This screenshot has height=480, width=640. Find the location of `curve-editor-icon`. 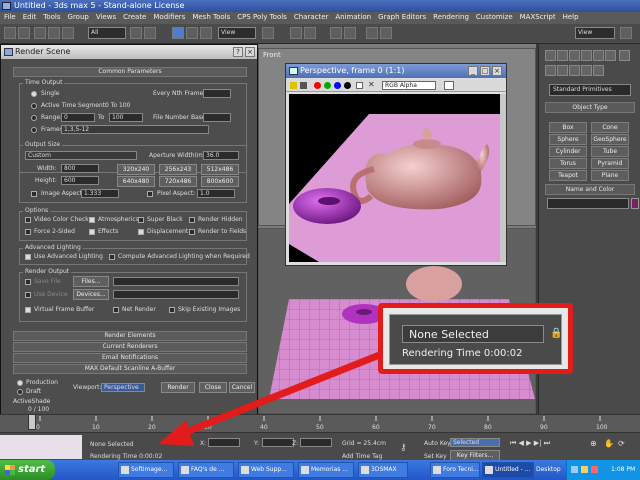

curve-editor-icon is located at coordinates (336, 33).